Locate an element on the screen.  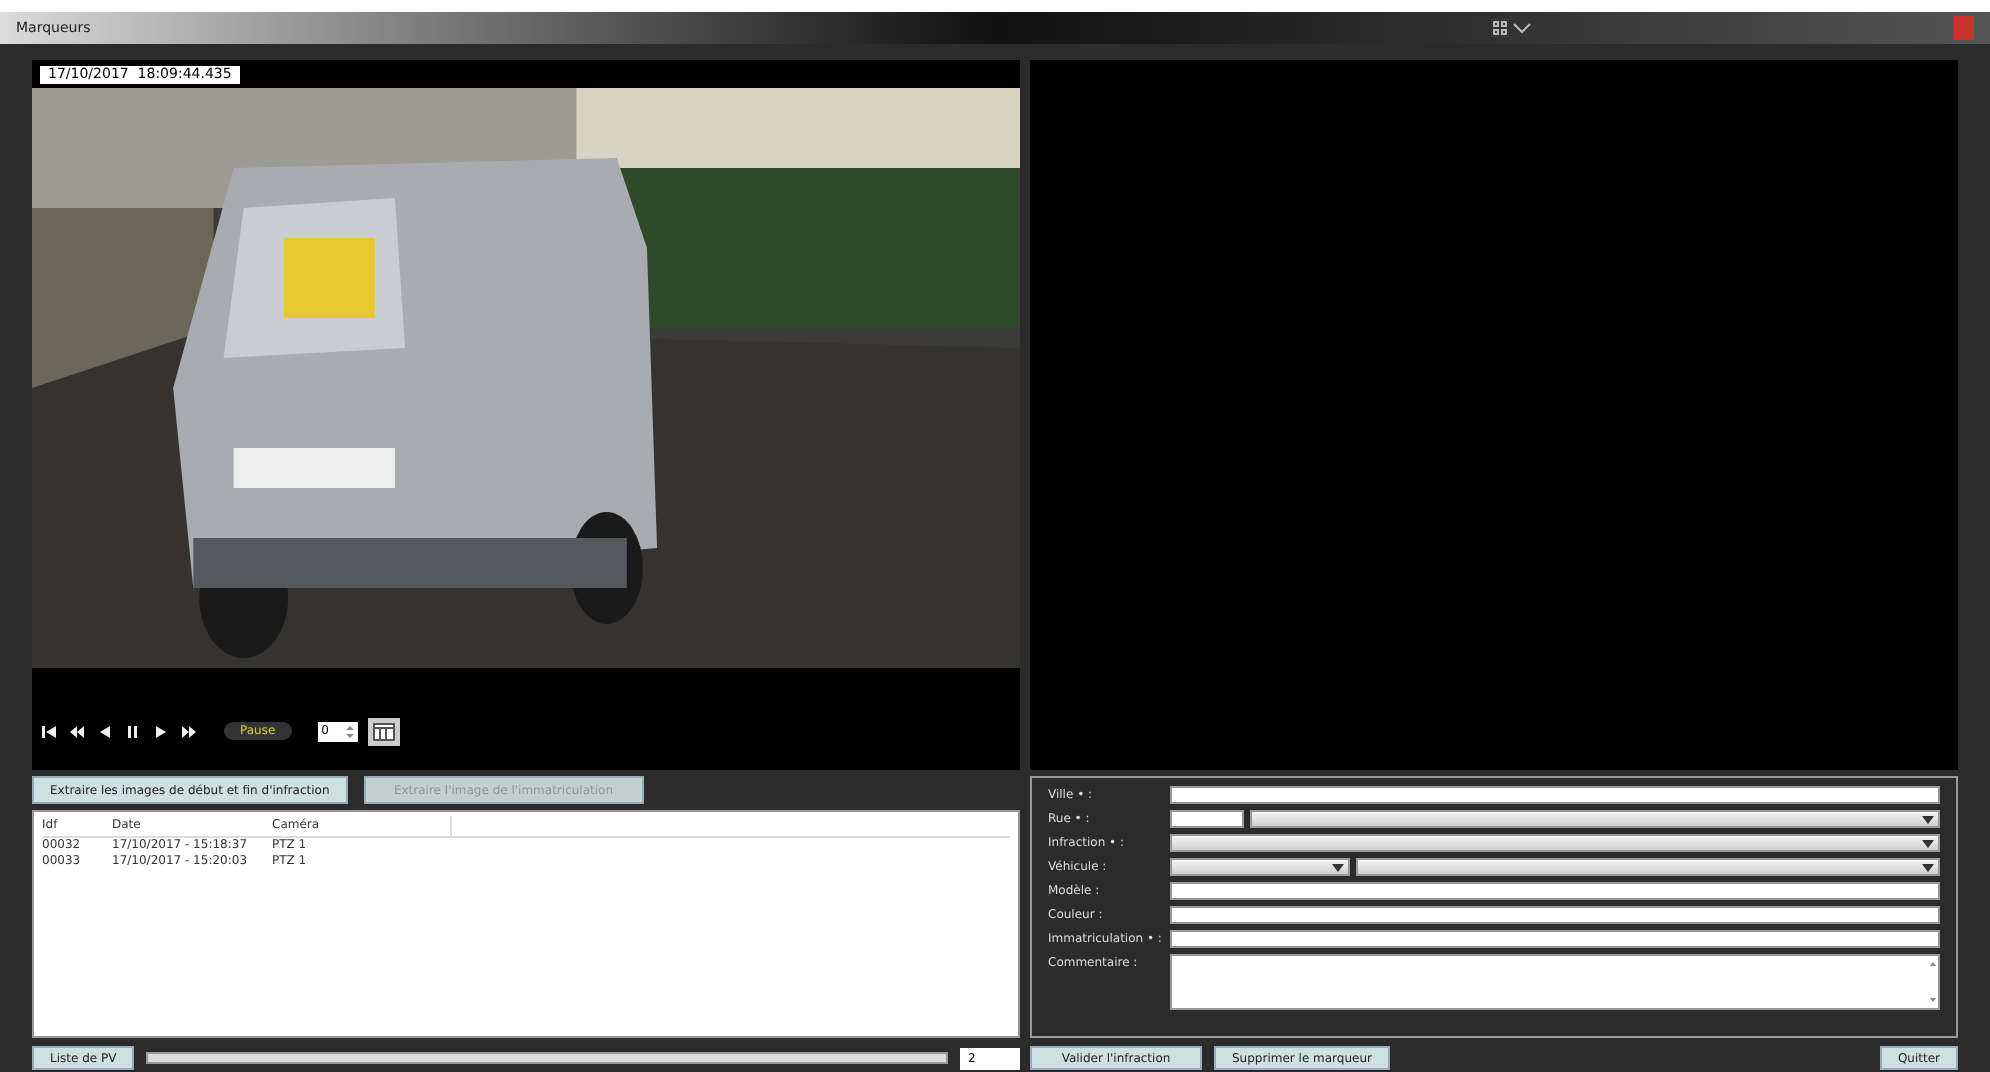
fast-forward-icon is located at coordinates (189, 731).